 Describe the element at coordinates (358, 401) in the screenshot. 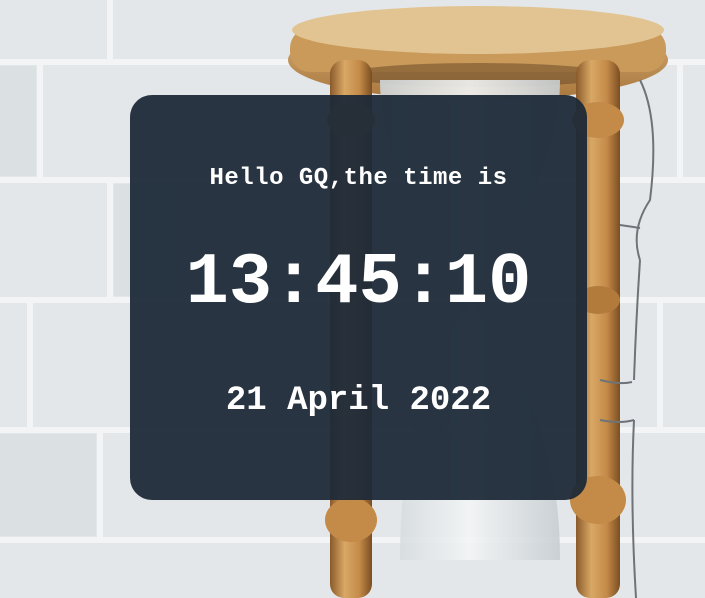

I see `date-display: 21 April 2022` at that location.